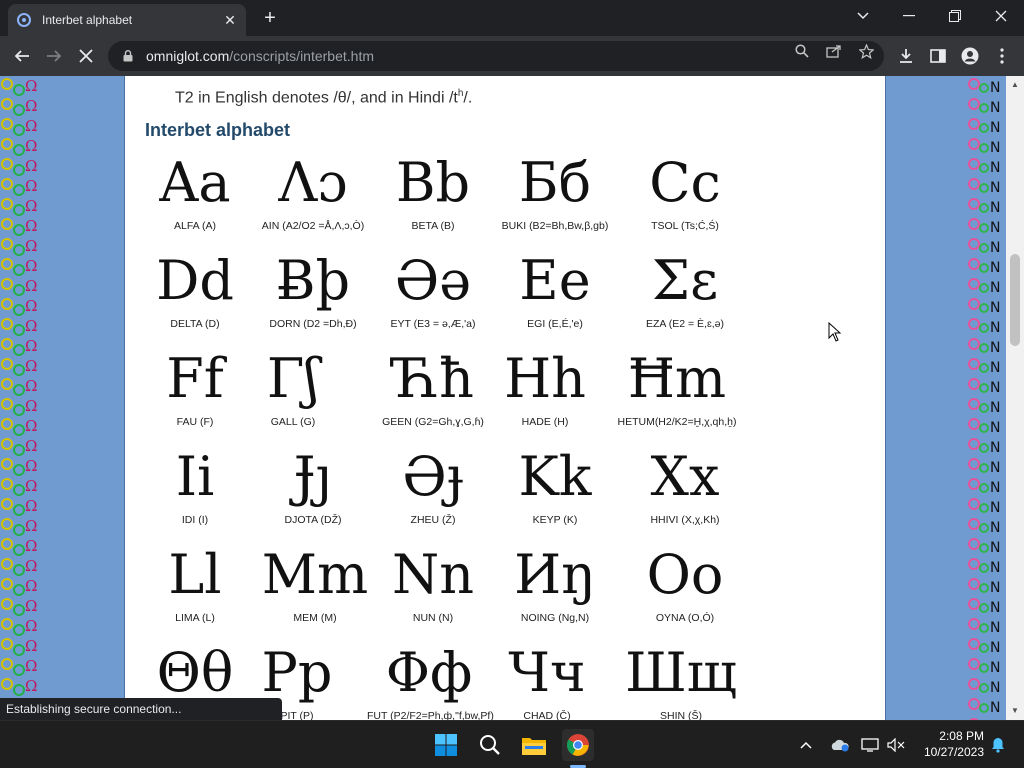  Describe the element at coordinates (54, 56) in the screenshot. I see `forward-icon` at that location.